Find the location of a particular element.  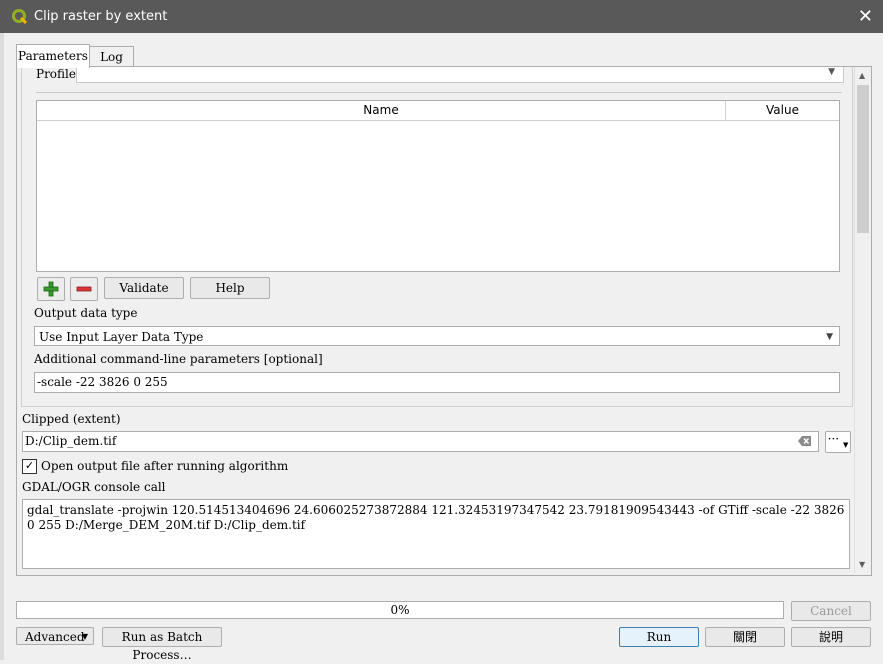

window-title: Clip raster by extent is located at coordinates (101, 16).